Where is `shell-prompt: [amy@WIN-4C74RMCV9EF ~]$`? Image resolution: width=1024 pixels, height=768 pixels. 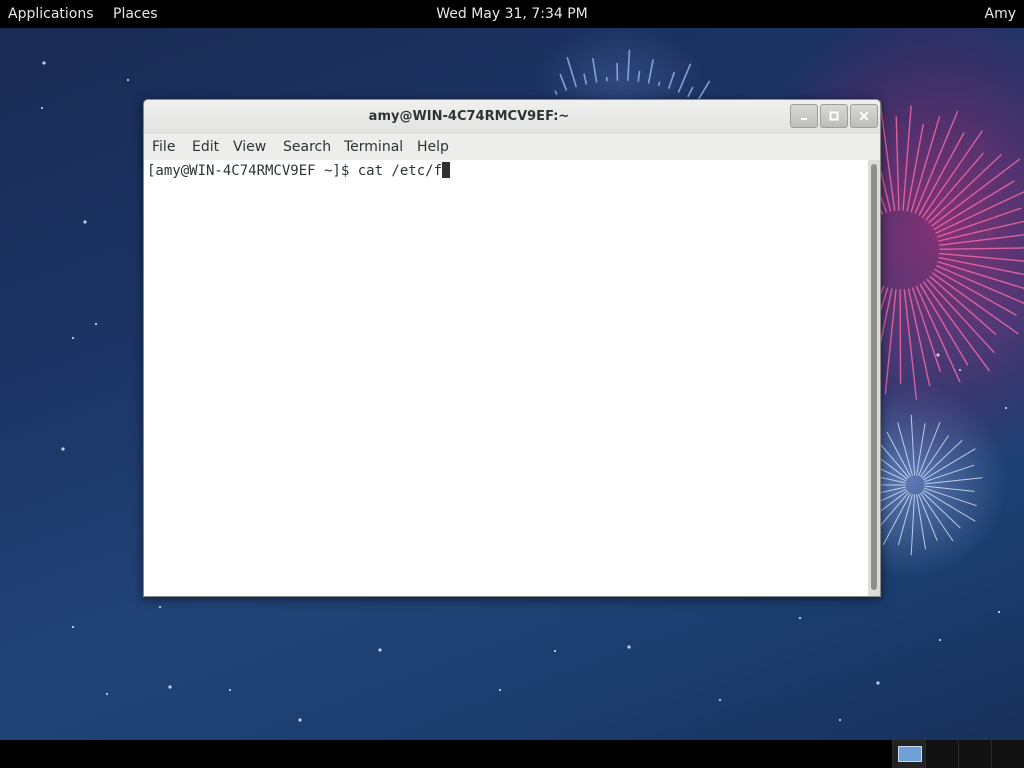 shell-prompt: [amy@WIN-4C74RMCV9EF ~]$ is located at coordinates (252, 171).